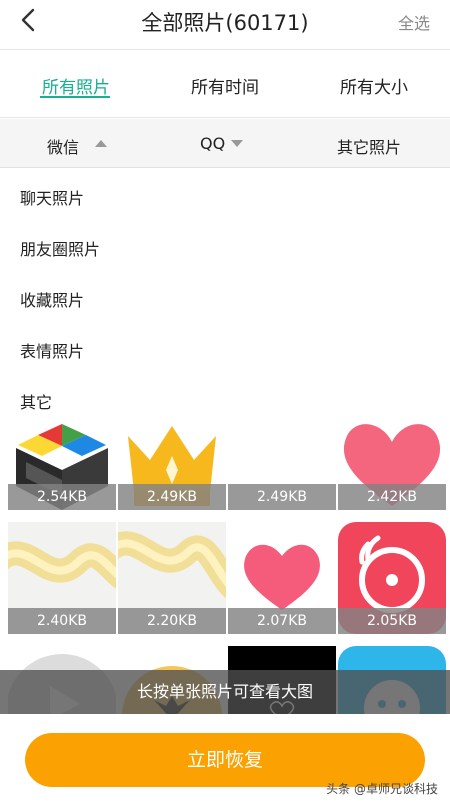  I want to click on page-title: 全部照片(60171), so click(225, 23).